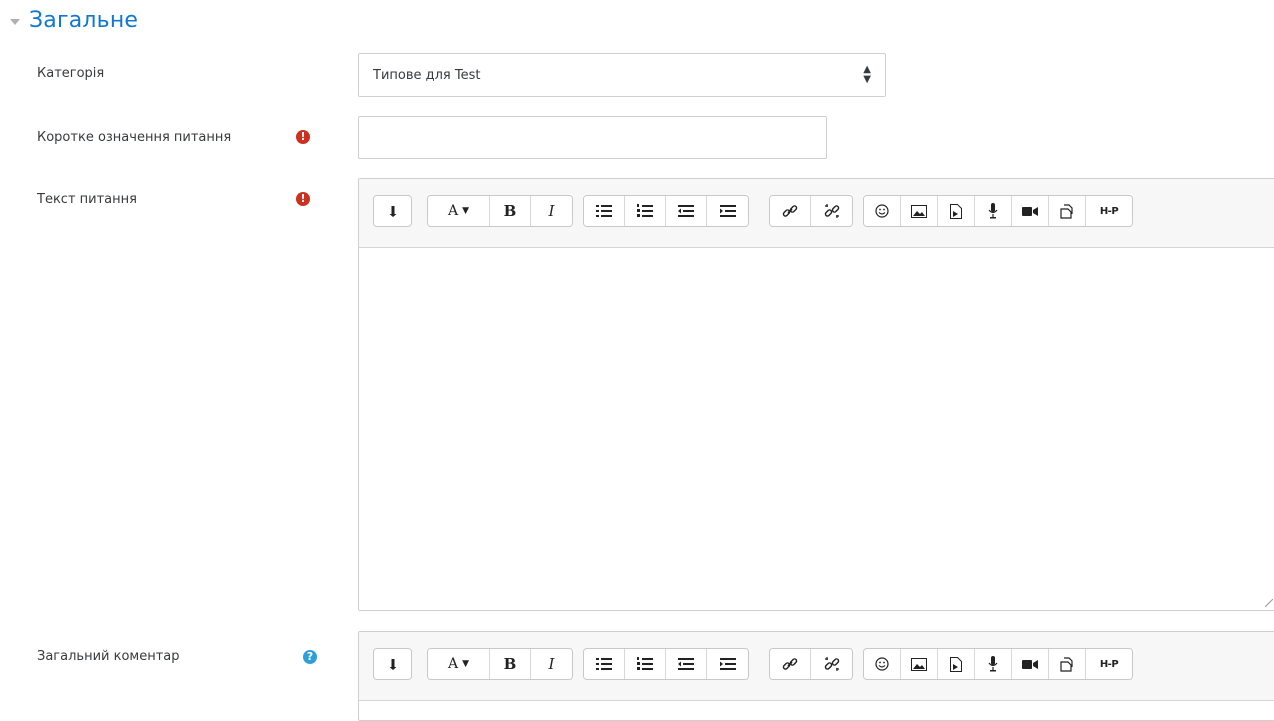 The image size is (1274, 721). Describe the element at coordinates (622, 75) in the screenshot. I see `category-select: Типове для Test ▲ ▼` at that location.